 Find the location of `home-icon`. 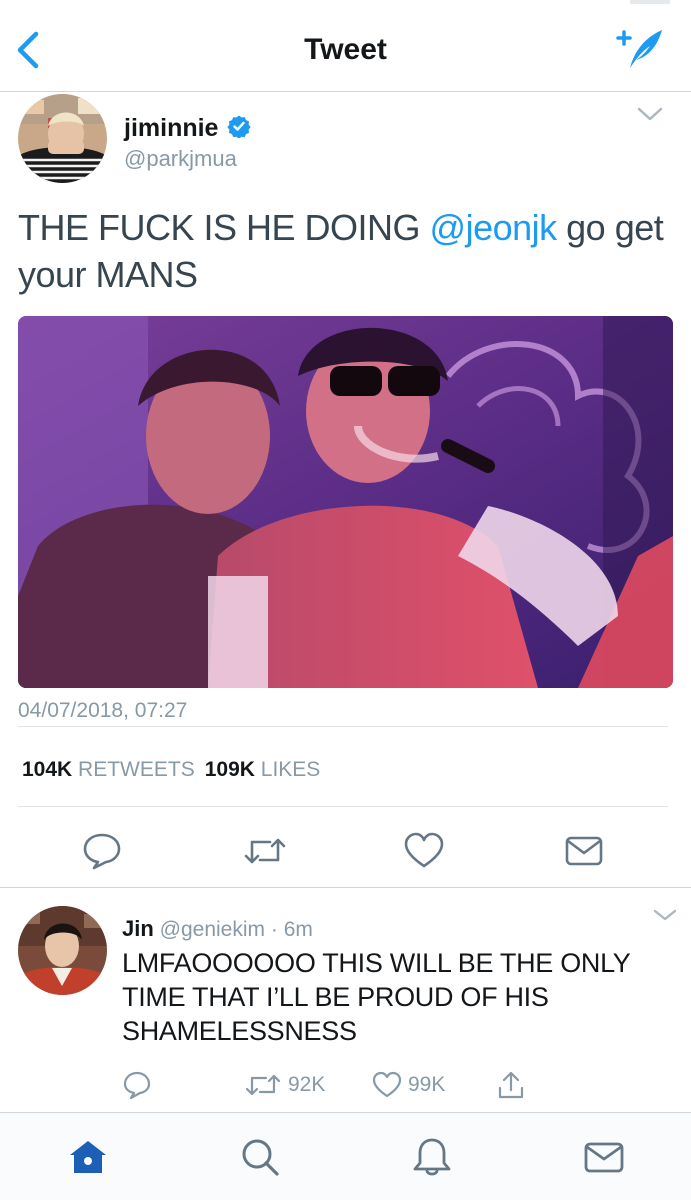

home-icon is located at coordinates (88, 1157).